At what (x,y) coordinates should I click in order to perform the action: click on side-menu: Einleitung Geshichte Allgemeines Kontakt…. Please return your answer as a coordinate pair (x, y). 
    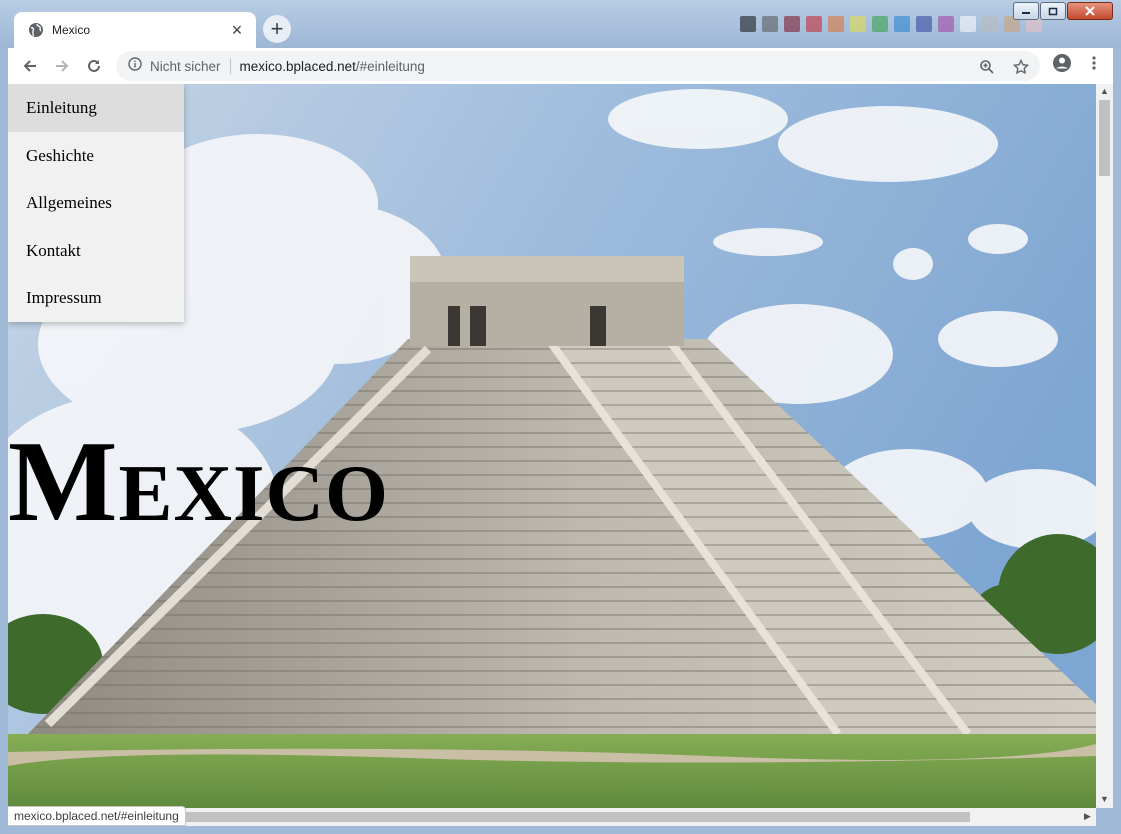
    Looking at the image, I should click on (96, 203).